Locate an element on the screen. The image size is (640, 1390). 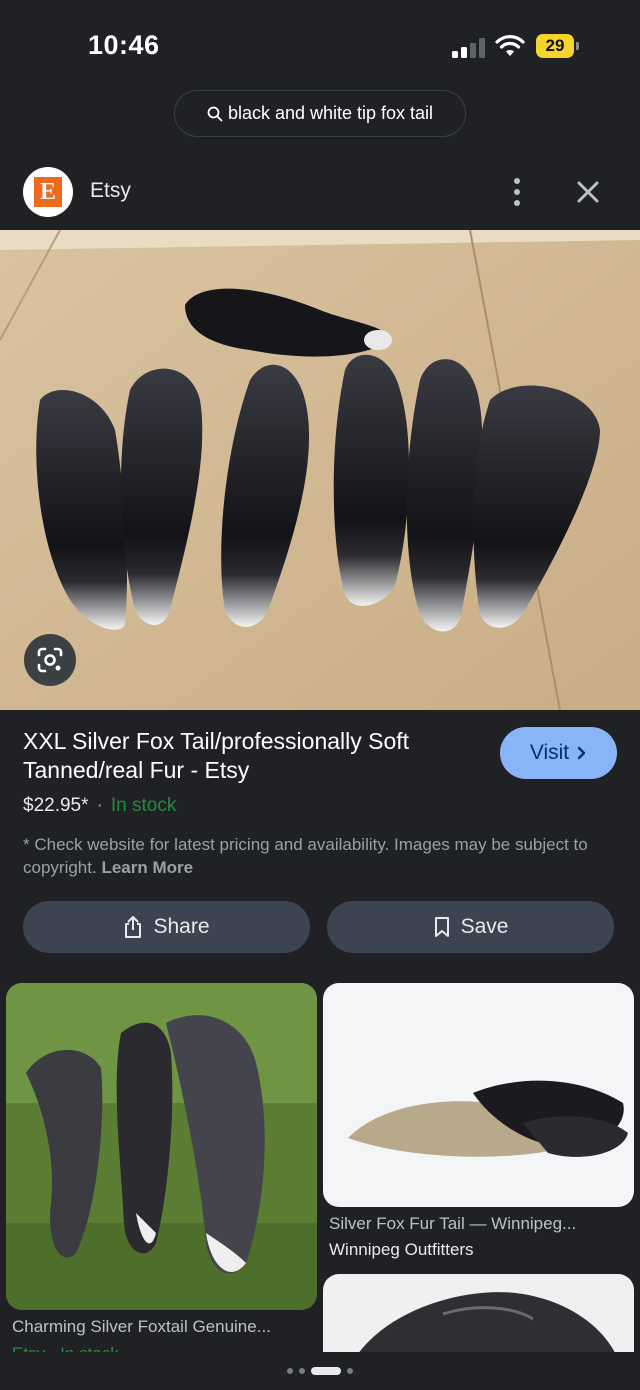
cellular-signal-icon is located at coordinates (469, 48).